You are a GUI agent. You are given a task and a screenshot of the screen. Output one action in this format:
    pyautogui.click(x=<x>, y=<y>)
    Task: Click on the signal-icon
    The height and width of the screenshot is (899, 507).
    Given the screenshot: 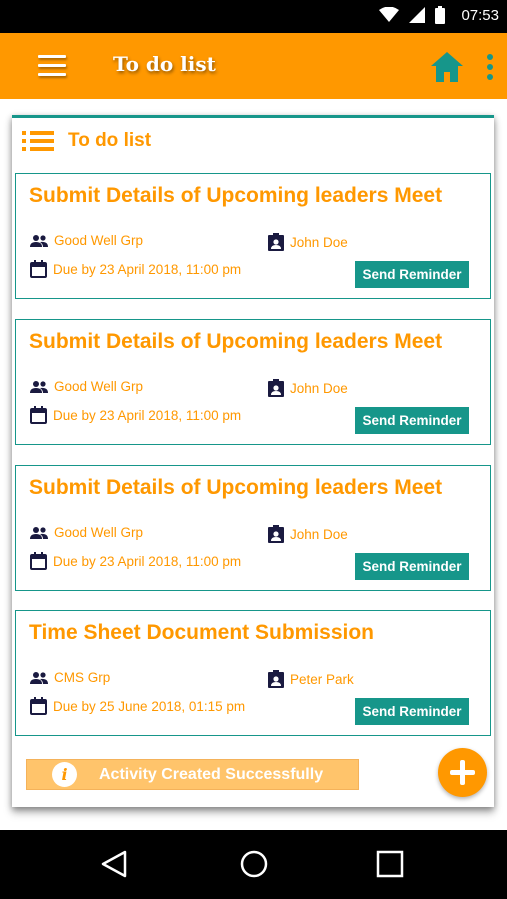 What is the action you would take?
    pyautogui.click(x=417, y=15)
    